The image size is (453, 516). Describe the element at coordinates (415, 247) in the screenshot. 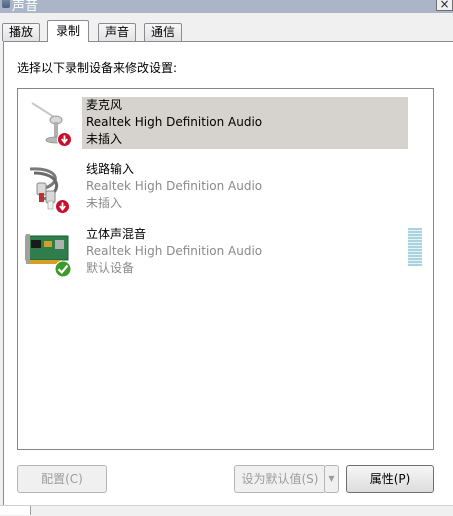

I see `level-meter` at that location.